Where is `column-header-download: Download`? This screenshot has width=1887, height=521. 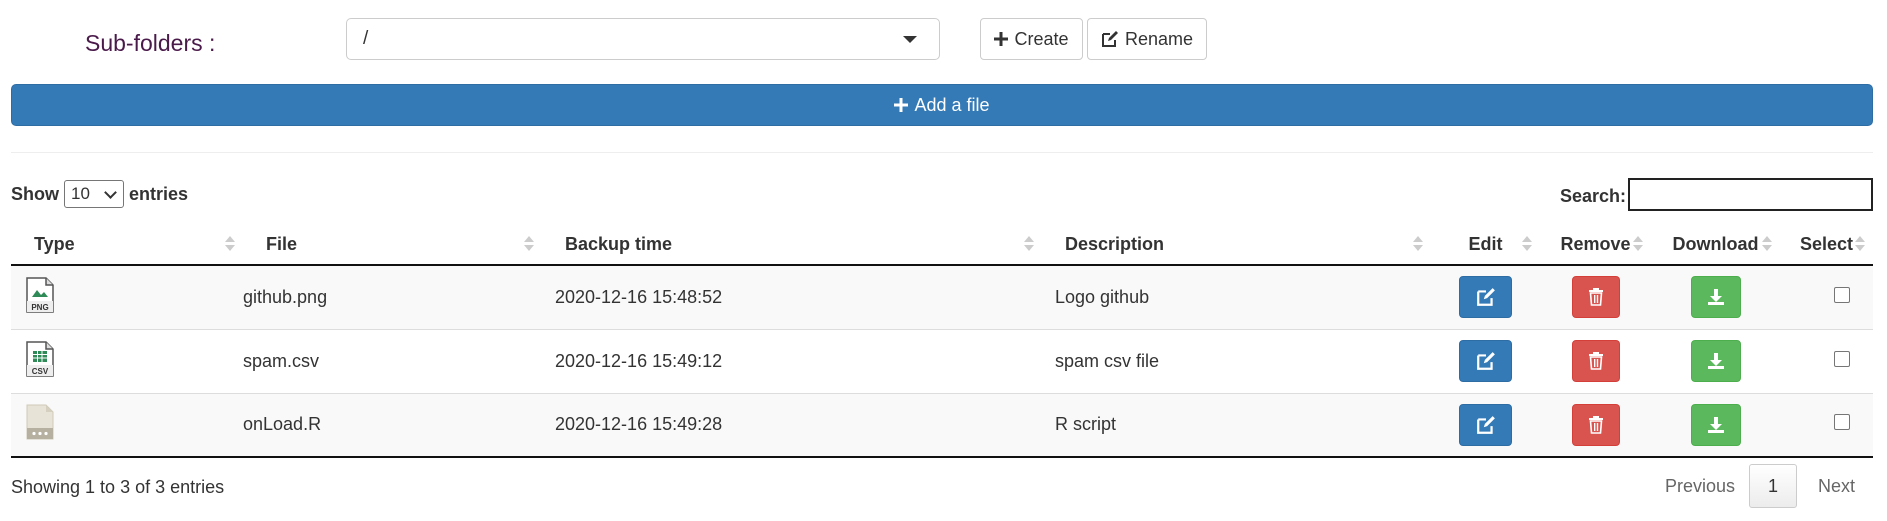 column-header-download: Download is located at coordinates (1715, 245).